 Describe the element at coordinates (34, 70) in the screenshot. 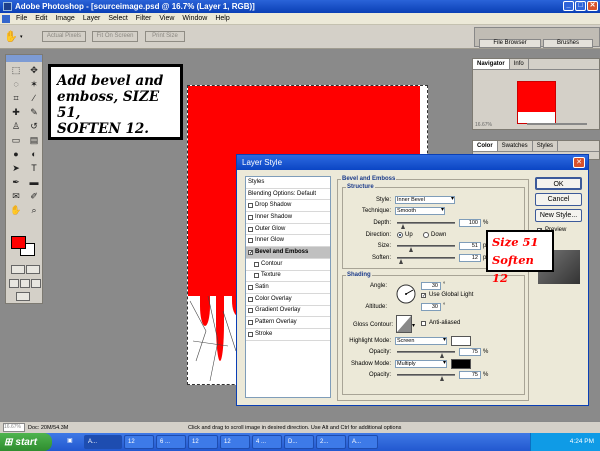

I see `move-tool-icon: ✥` at that location.